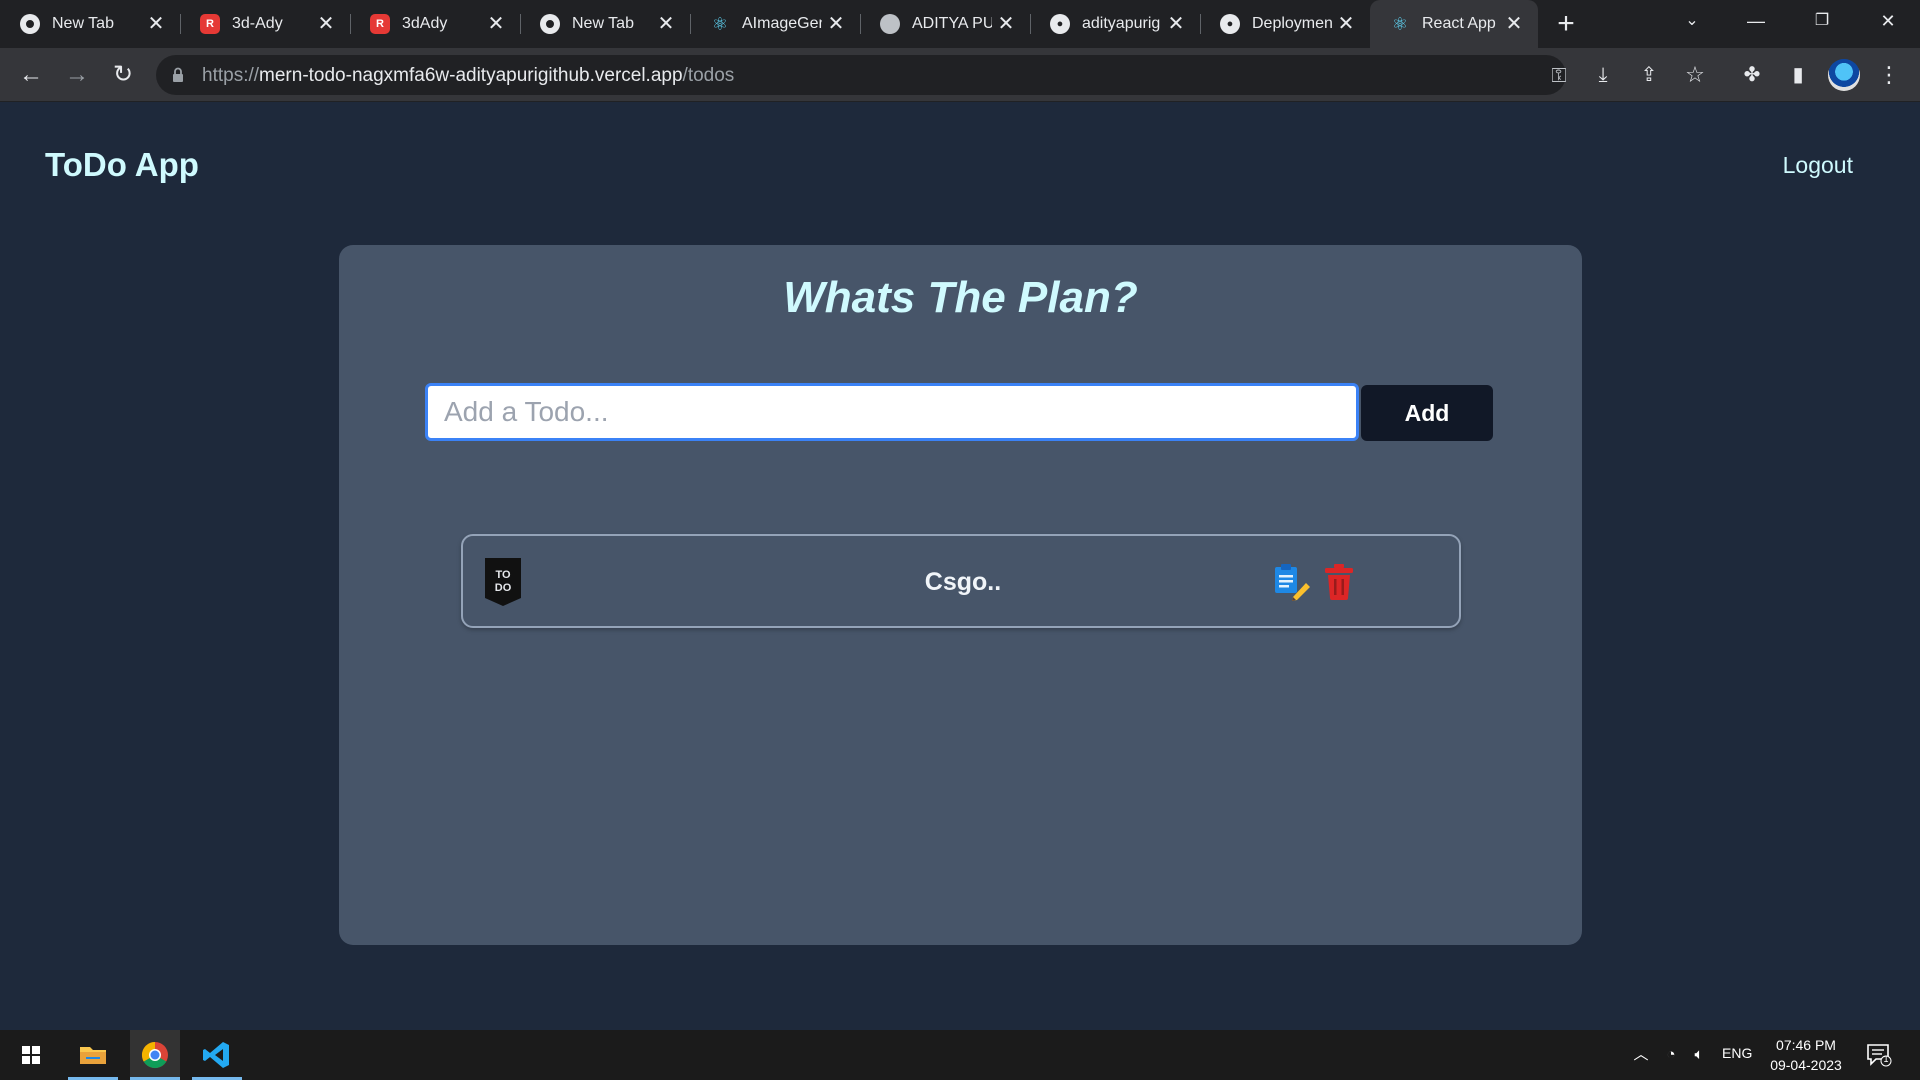 This screenshot has height=1080, width=1920. I want to click on start-button, so click(31, 1055).